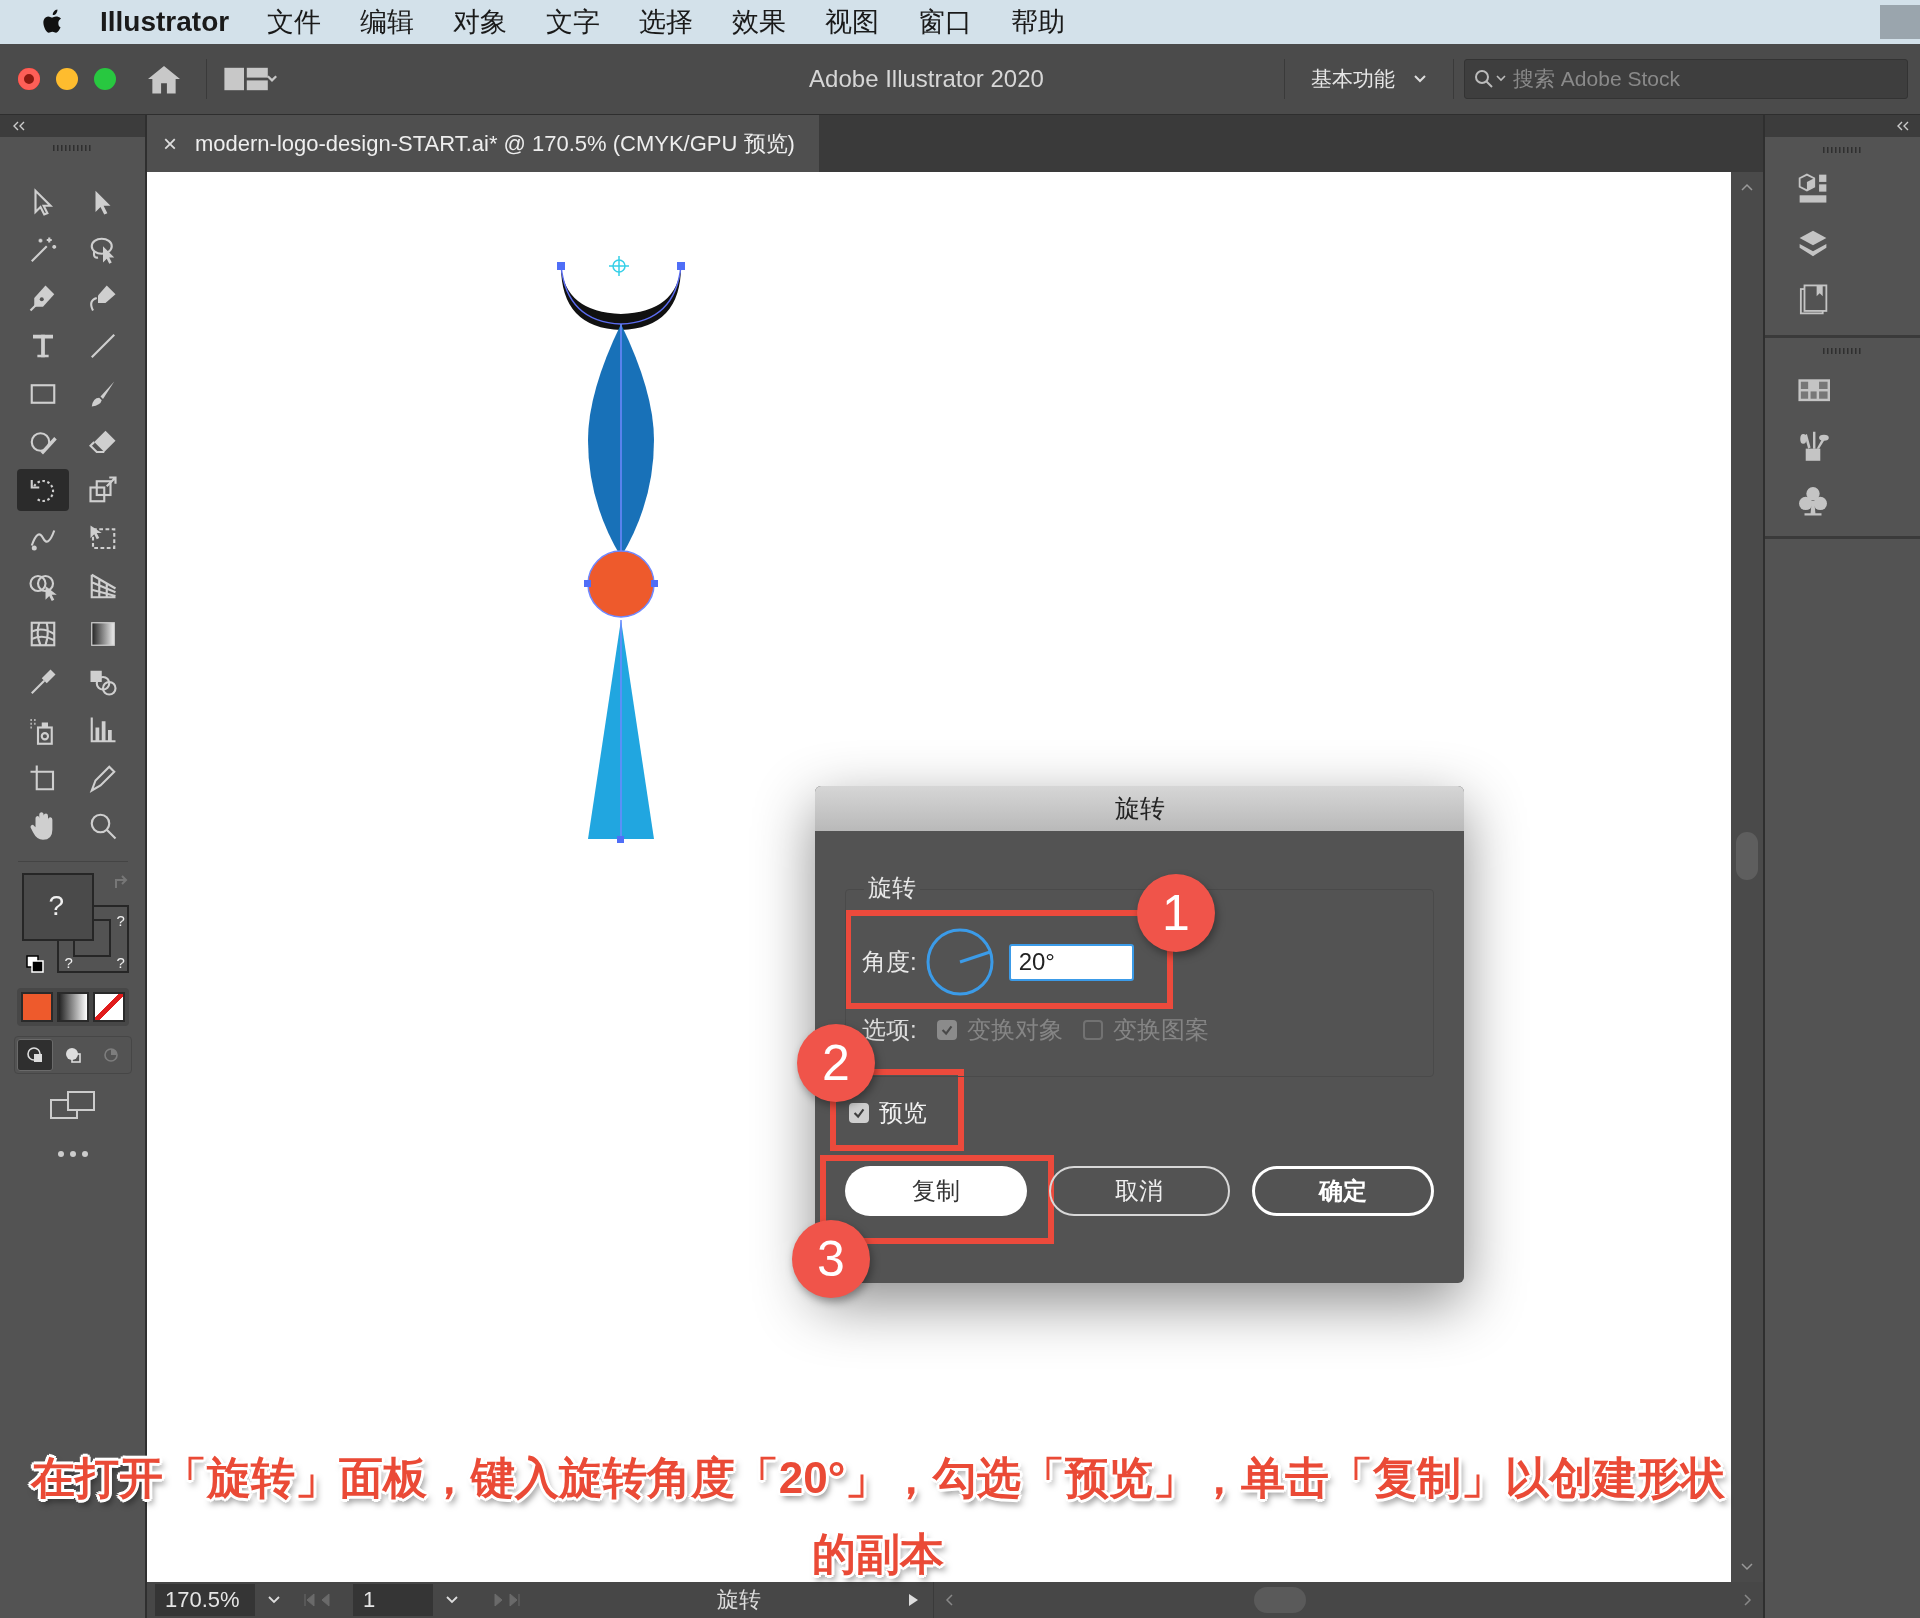 Image resolution: width=1920 pixels, height=1618 pixels. Describe the element at coordinates (294, 22) in the screenshot. I see `menu-item: 文件` at that location.